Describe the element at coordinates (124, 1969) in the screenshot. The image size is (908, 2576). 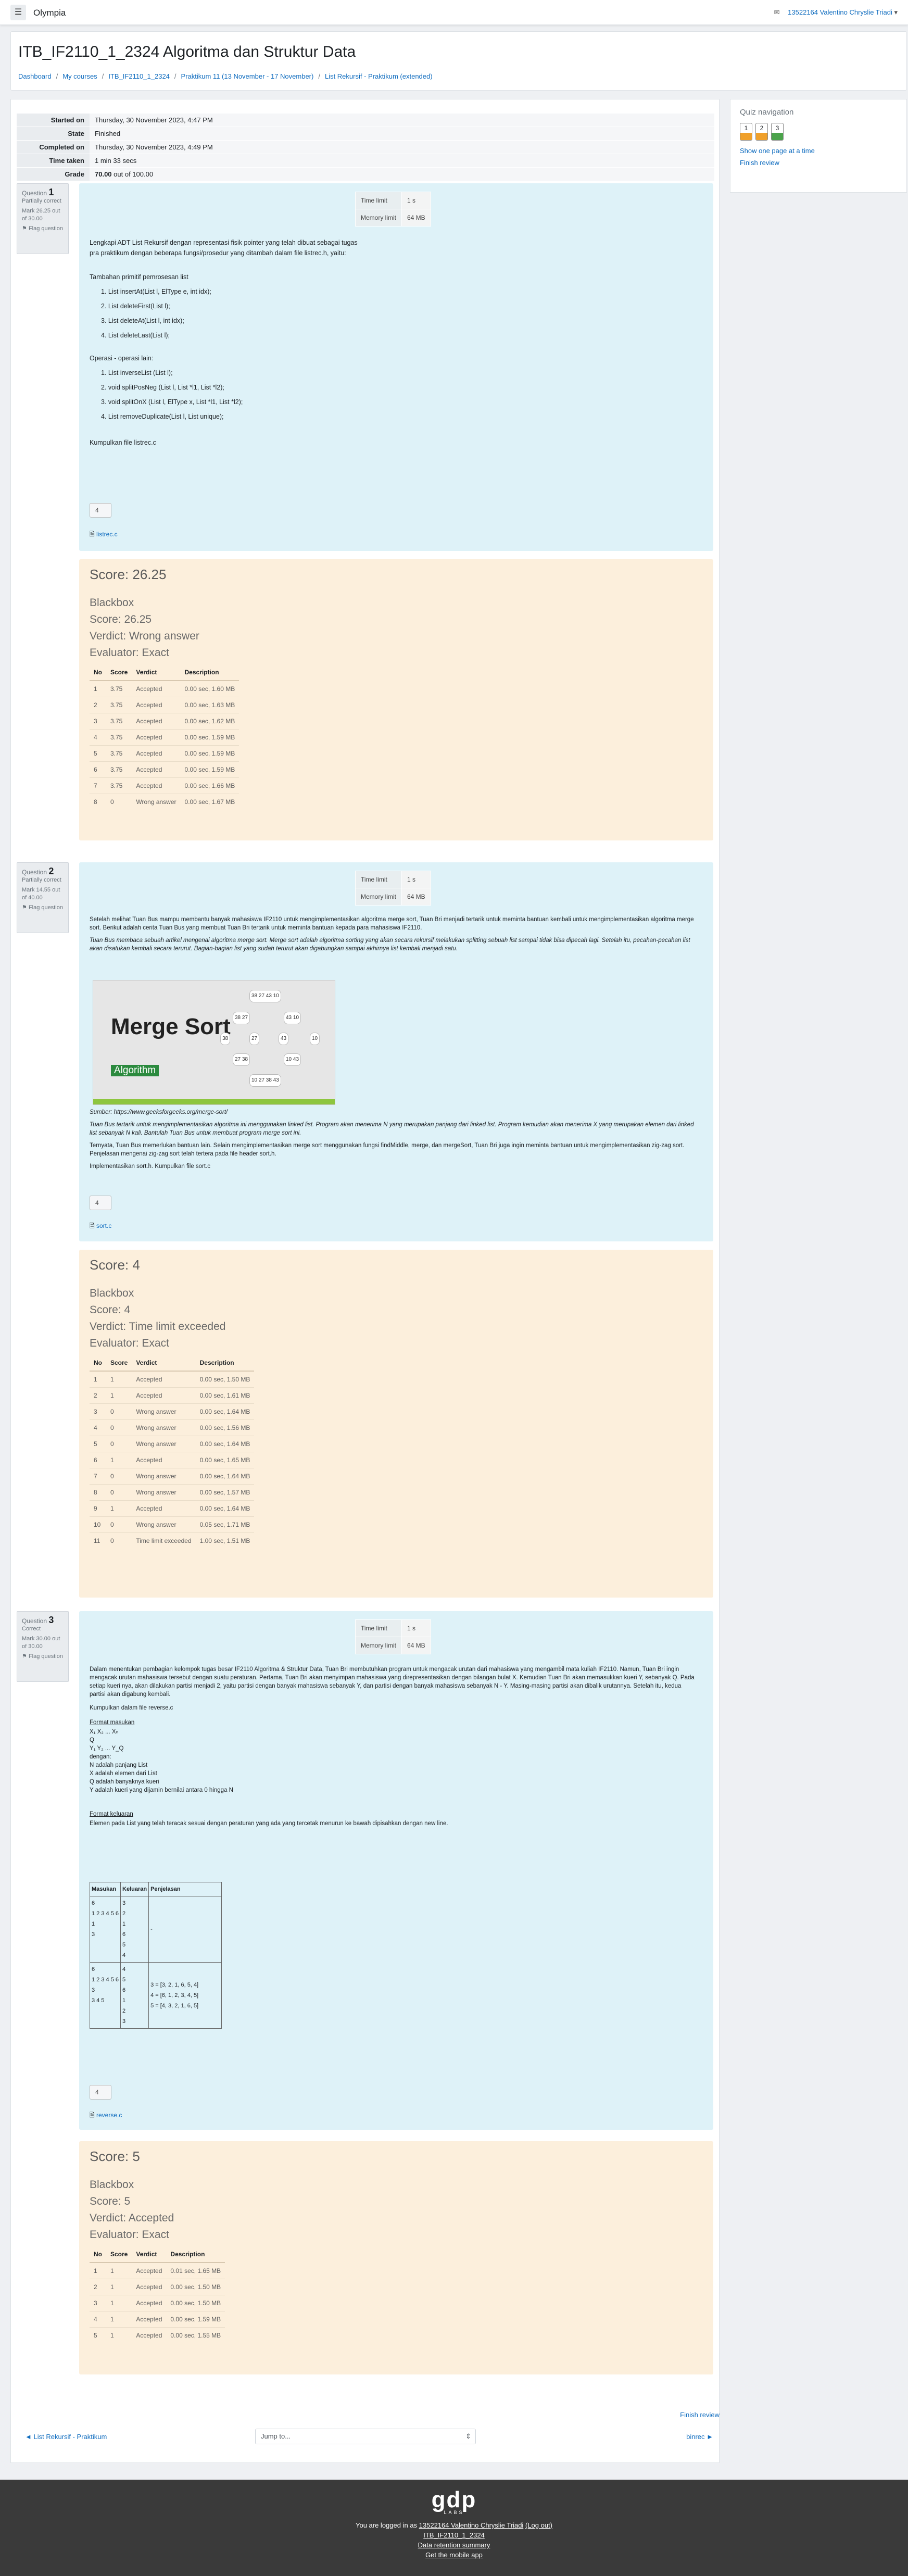
I see `io-line: 4` at that location.